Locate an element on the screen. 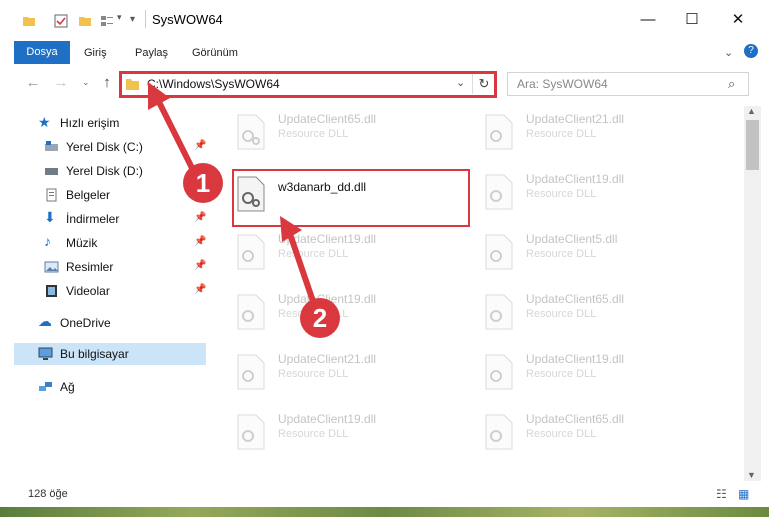 The height and width of the screenshot is (517, 769). sidebar-item-label: Bu bilgisayar is located at coordinates (94, 354).